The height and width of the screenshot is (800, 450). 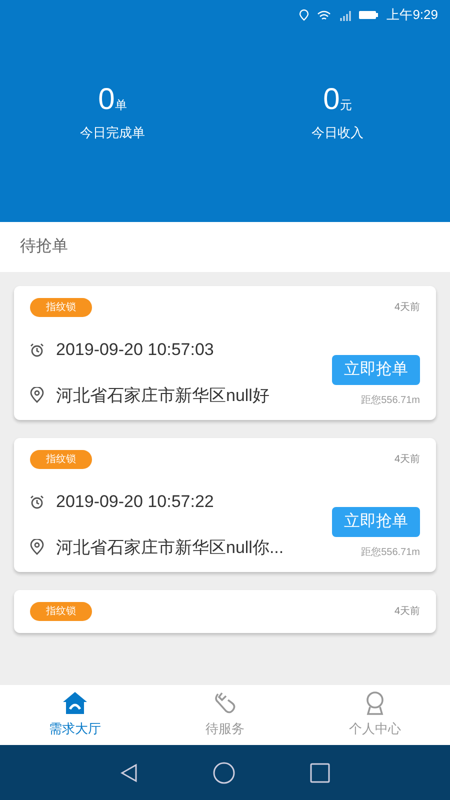 I want to click on location-icon, so click(x=303, y=15).